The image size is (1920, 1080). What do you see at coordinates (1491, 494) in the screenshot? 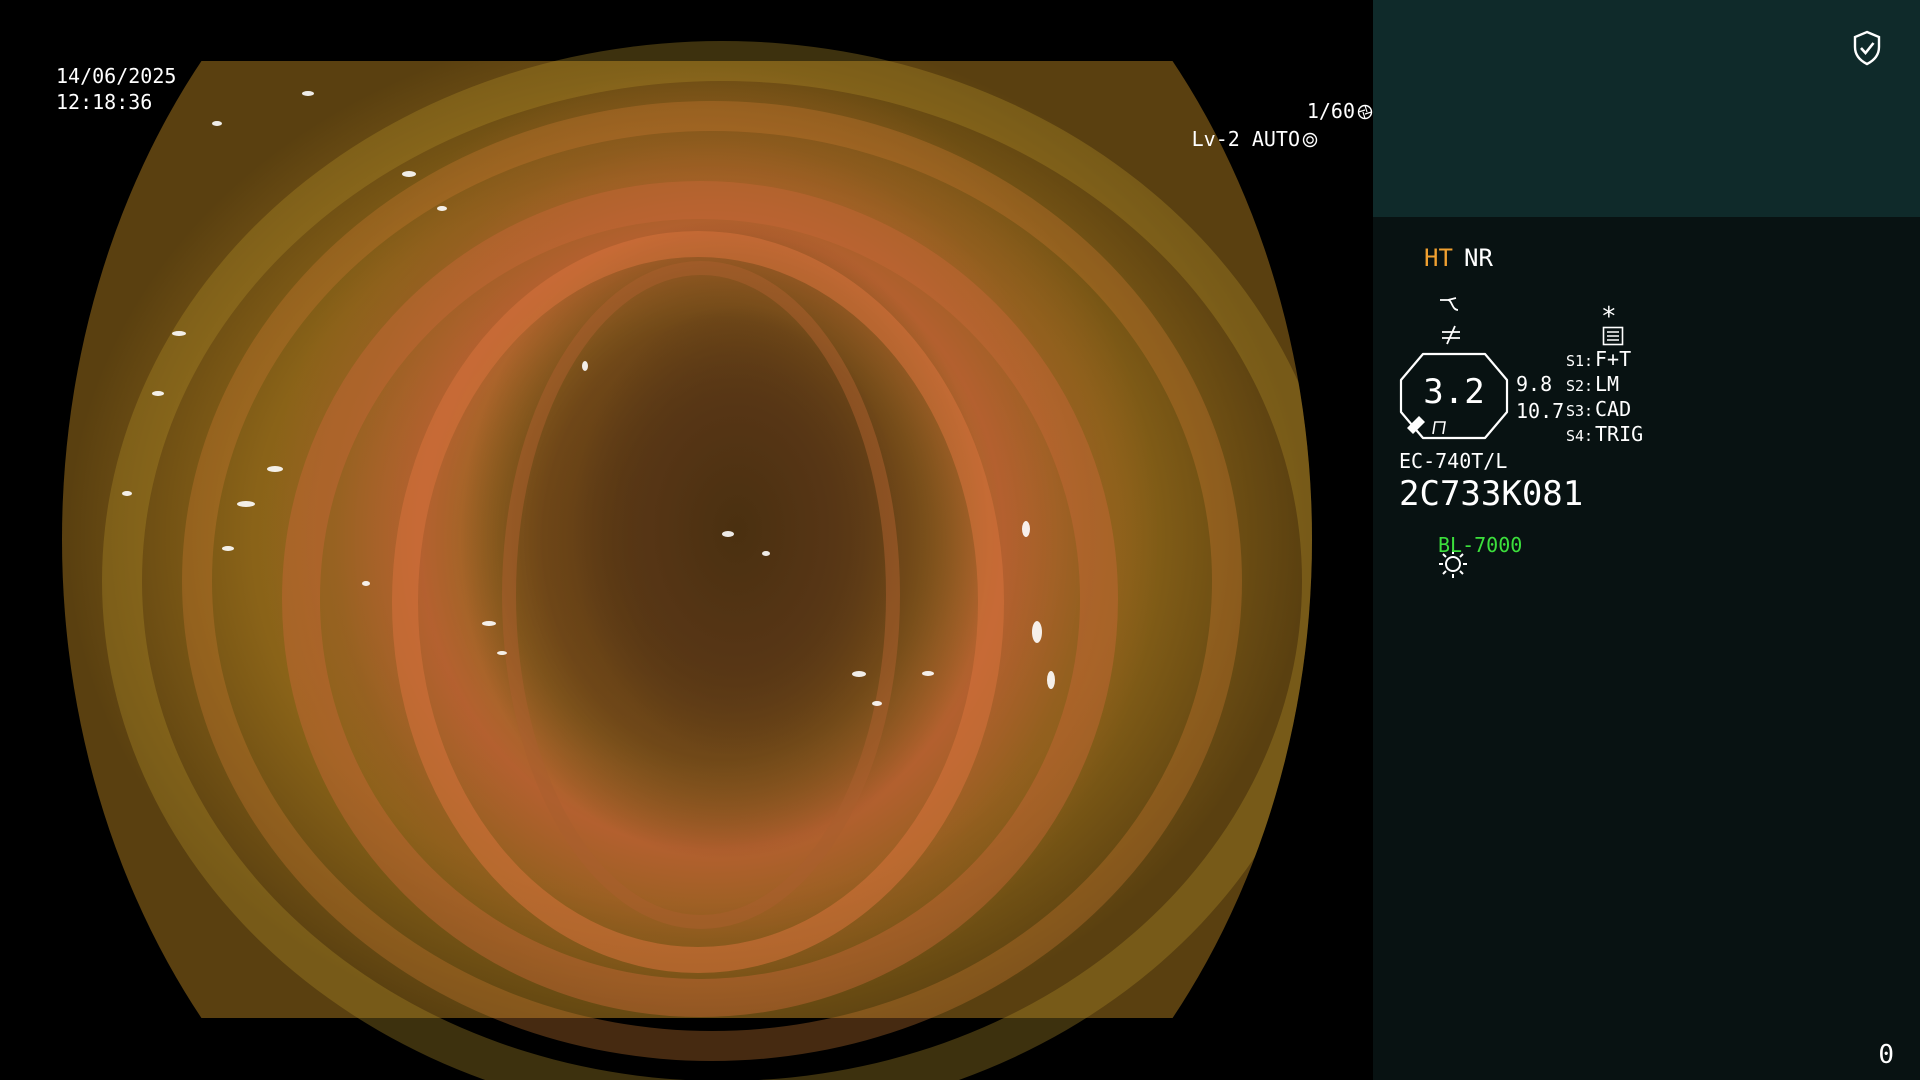
I see `scope-serial: 2C733K081` at bounding box center [1491, 494].